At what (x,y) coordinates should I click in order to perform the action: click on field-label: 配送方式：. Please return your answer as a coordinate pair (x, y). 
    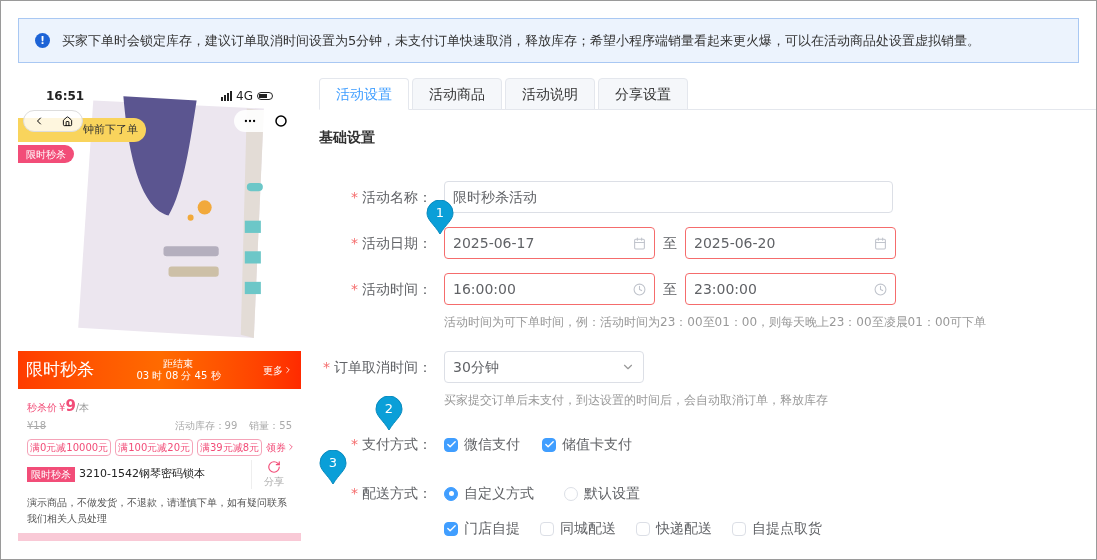
    Looking at the image, I should click on (397, 493).